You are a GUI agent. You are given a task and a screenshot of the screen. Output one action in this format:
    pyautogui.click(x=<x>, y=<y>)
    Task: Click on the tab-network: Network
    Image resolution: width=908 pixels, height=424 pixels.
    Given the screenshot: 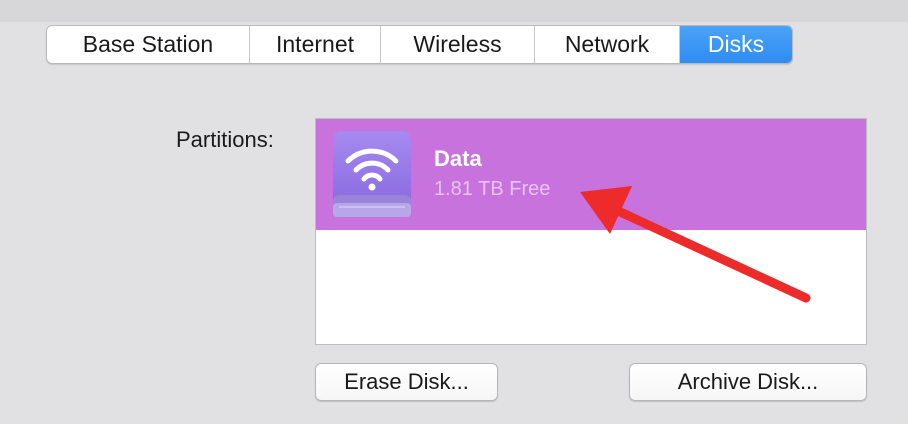 What is the action you would take?
    pyautogui.click(x=607, y=44)
    